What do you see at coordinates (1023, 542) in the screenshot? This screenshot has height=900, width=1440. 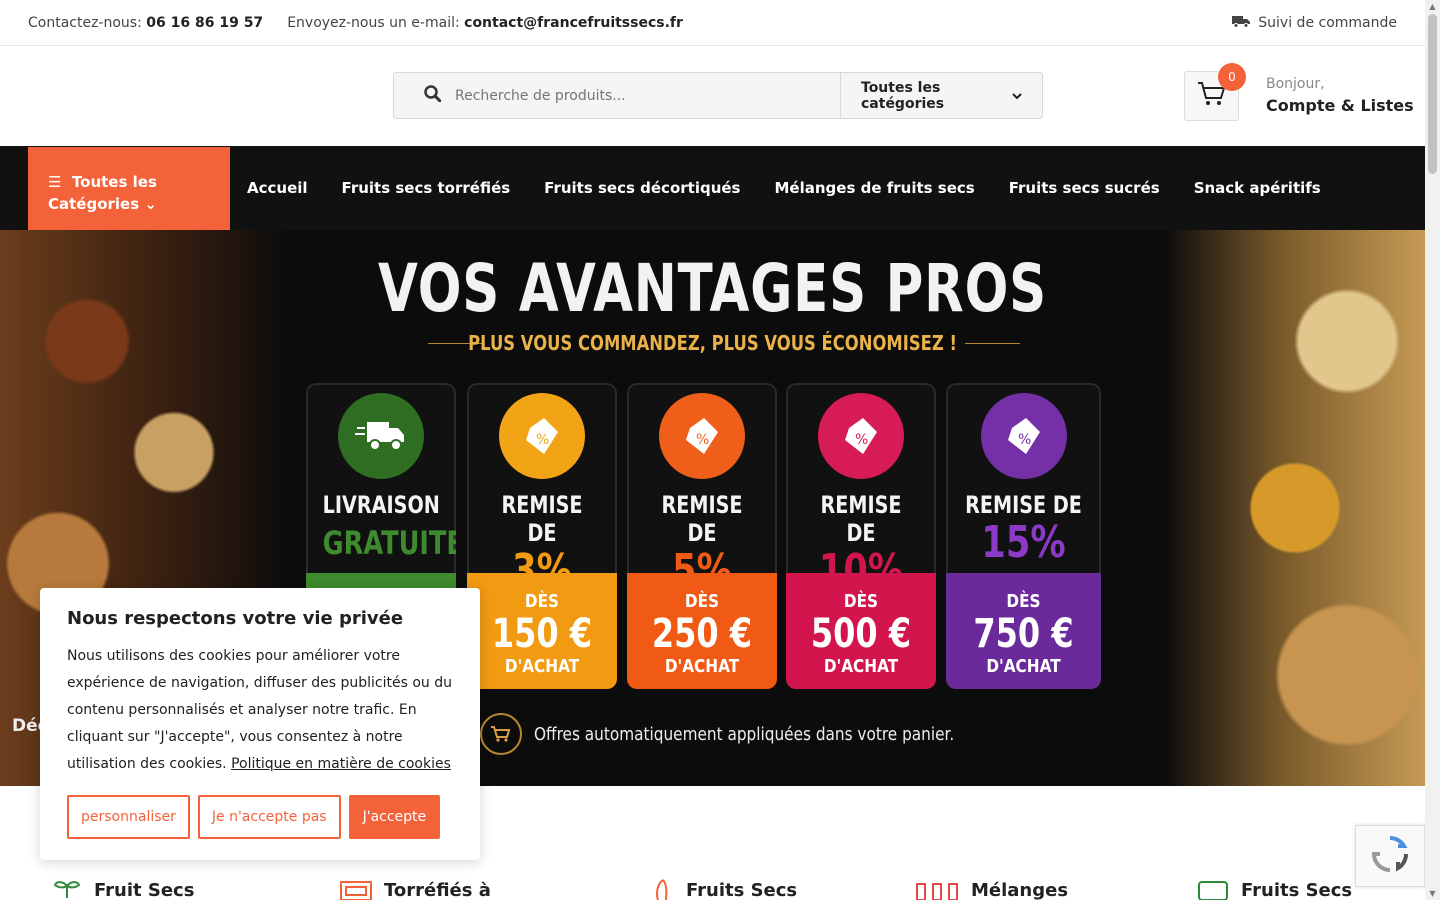 I see `card-line2: 15%` at bounding box center [1023, 542].